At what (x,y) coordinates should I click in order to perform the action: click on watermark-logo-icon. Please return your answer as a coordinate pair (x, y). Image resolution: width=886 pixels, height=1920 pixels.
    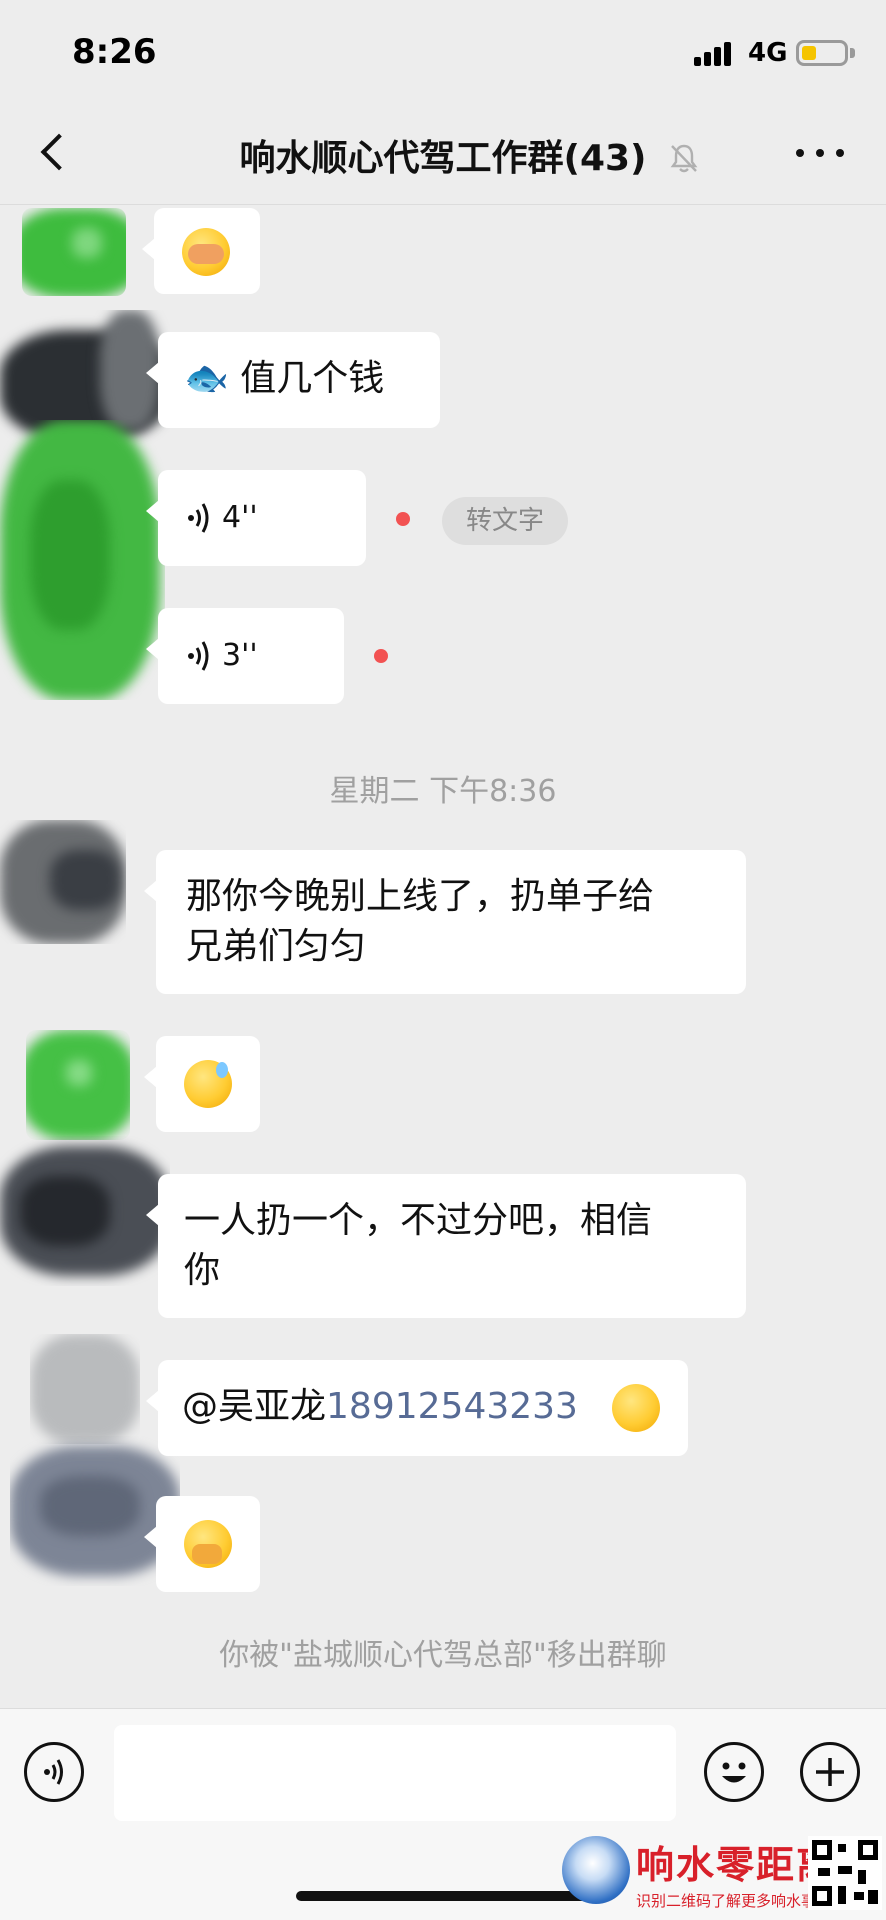
    Looking at the image, I should click on (596, 1870).